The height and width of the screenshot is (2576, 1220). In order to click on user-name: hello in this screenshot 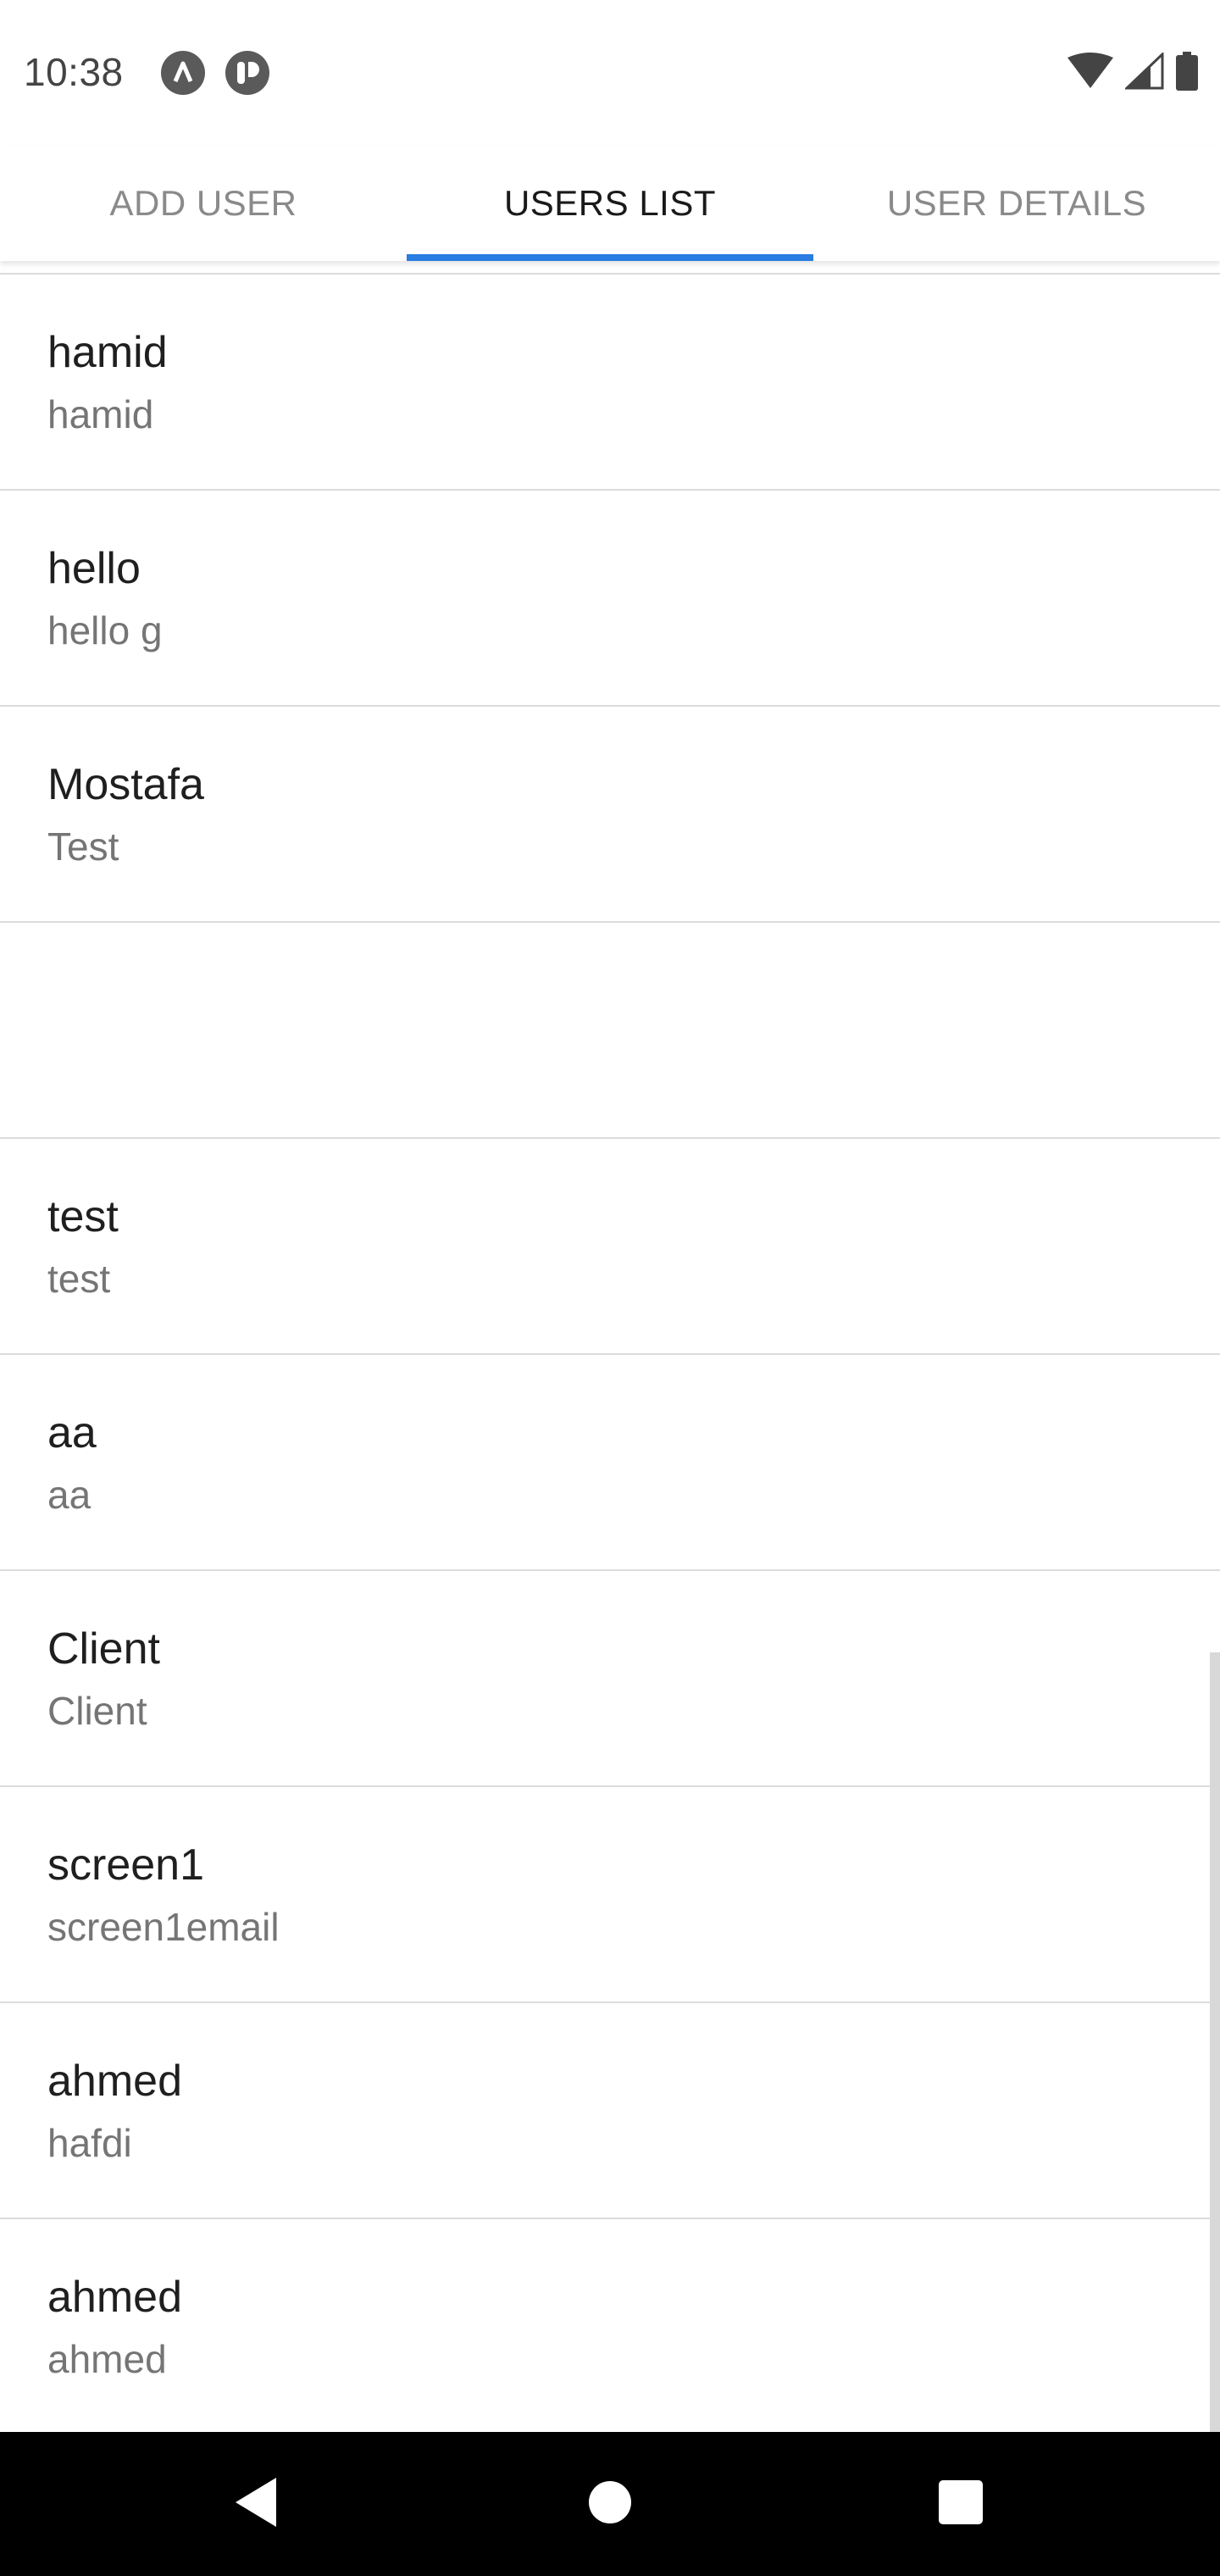, I will do `click(94, 568)`.